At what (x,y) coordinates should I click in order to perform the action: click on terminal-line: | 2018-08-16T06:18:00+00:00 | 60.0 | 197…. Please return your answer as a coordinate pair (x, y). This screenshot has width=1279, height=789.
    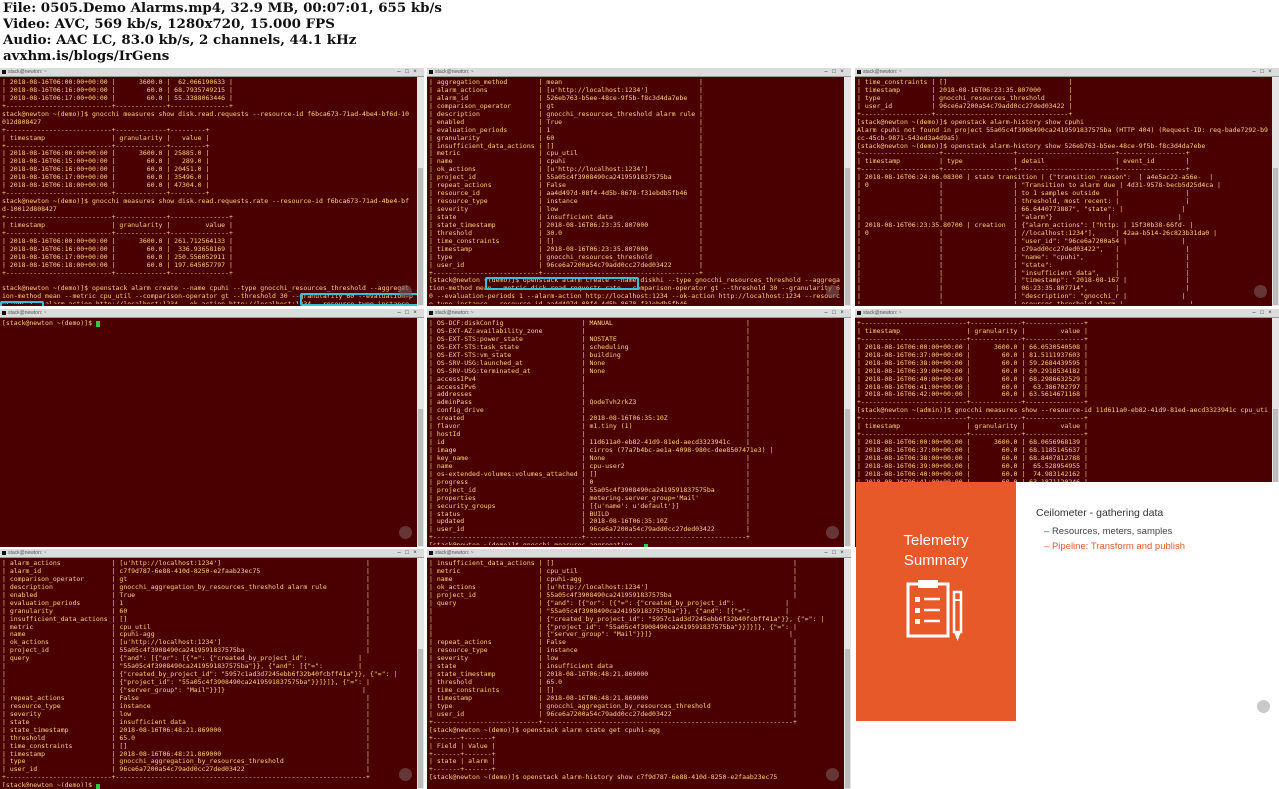
    Looking at the image, I should click on (117, 265).